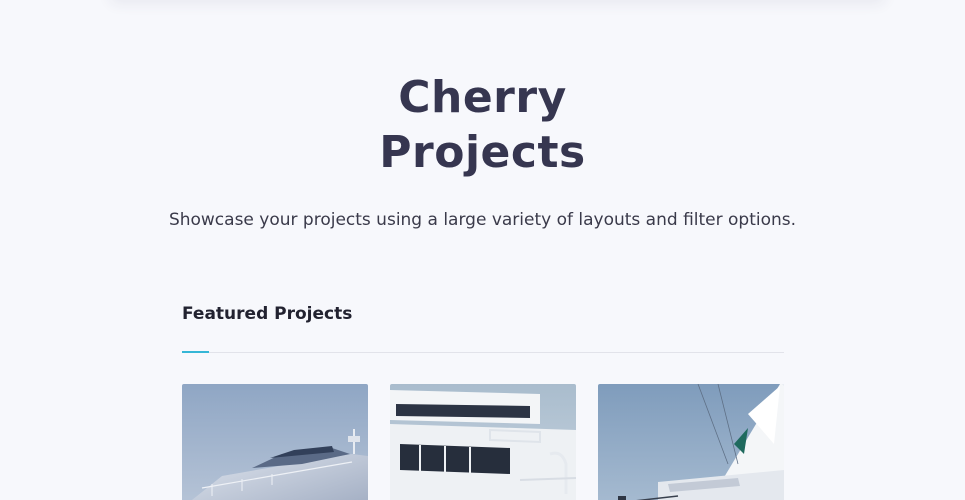 Image resolution: width=965 pixels, height=500 pixels. I want to click on section-divider, so click(483, 352).